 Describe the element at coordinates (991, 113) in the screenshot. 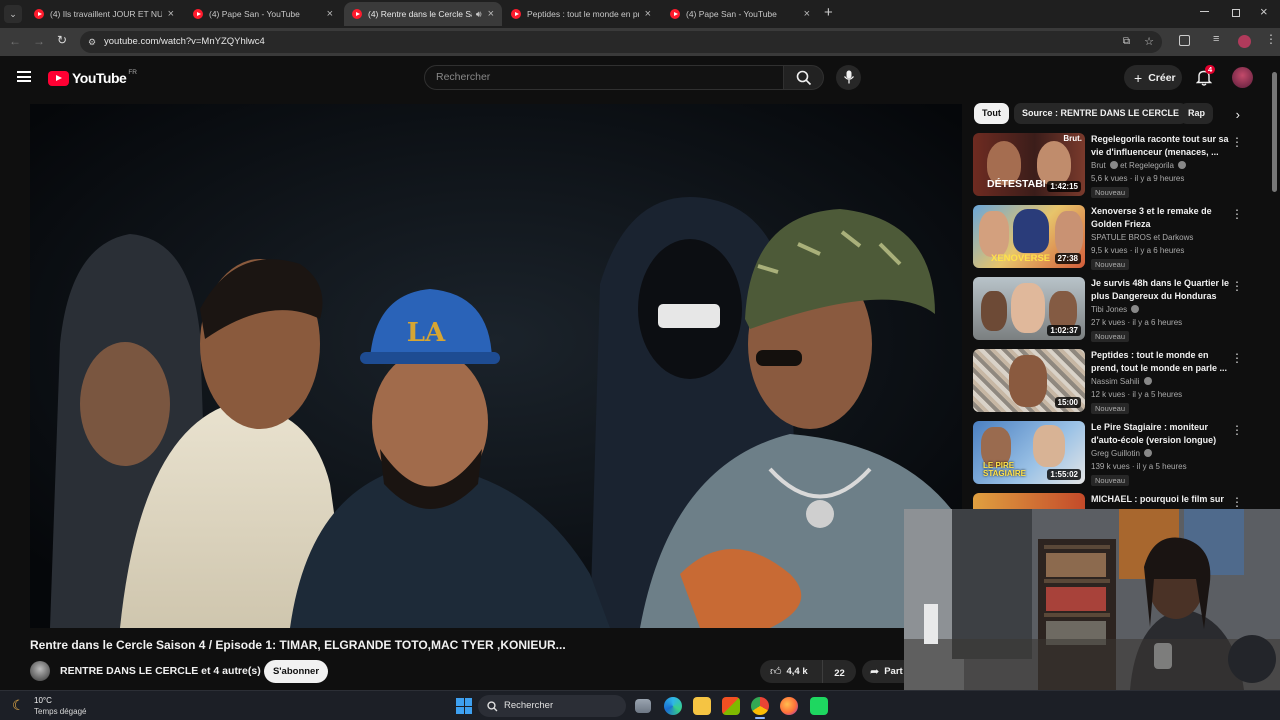

I see `chip-all: Tout` at that location.